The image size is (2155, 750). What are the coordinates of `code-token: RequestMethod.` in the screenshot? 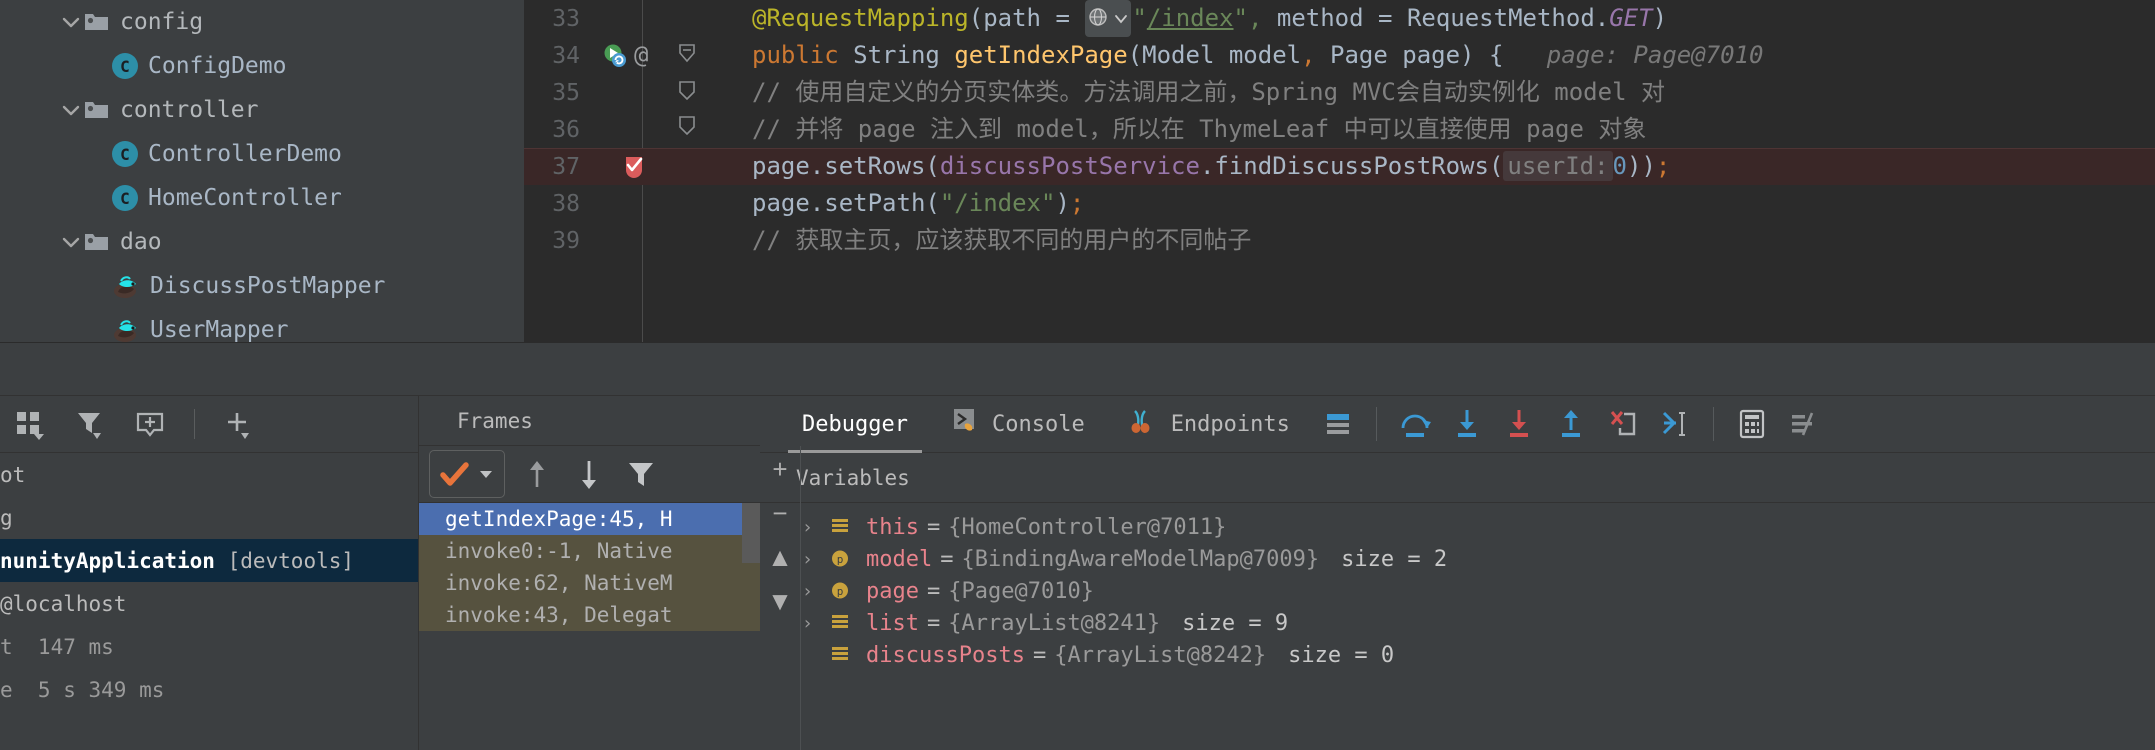 It's located at (1508, 17).